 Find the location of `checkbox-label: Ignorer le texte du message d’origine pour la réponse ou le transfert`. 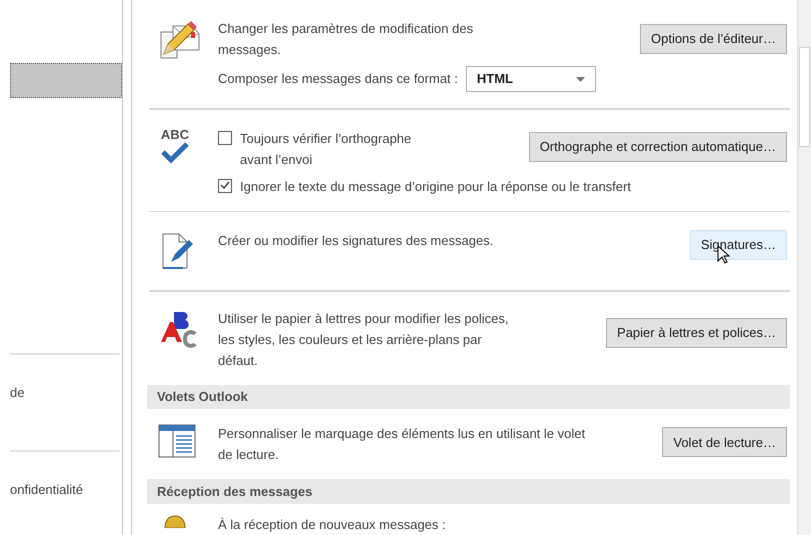

checkbox-label: Ignorer le texte du message d’origine pour la réponse ou le transfert is located at coordinates (435, 187).